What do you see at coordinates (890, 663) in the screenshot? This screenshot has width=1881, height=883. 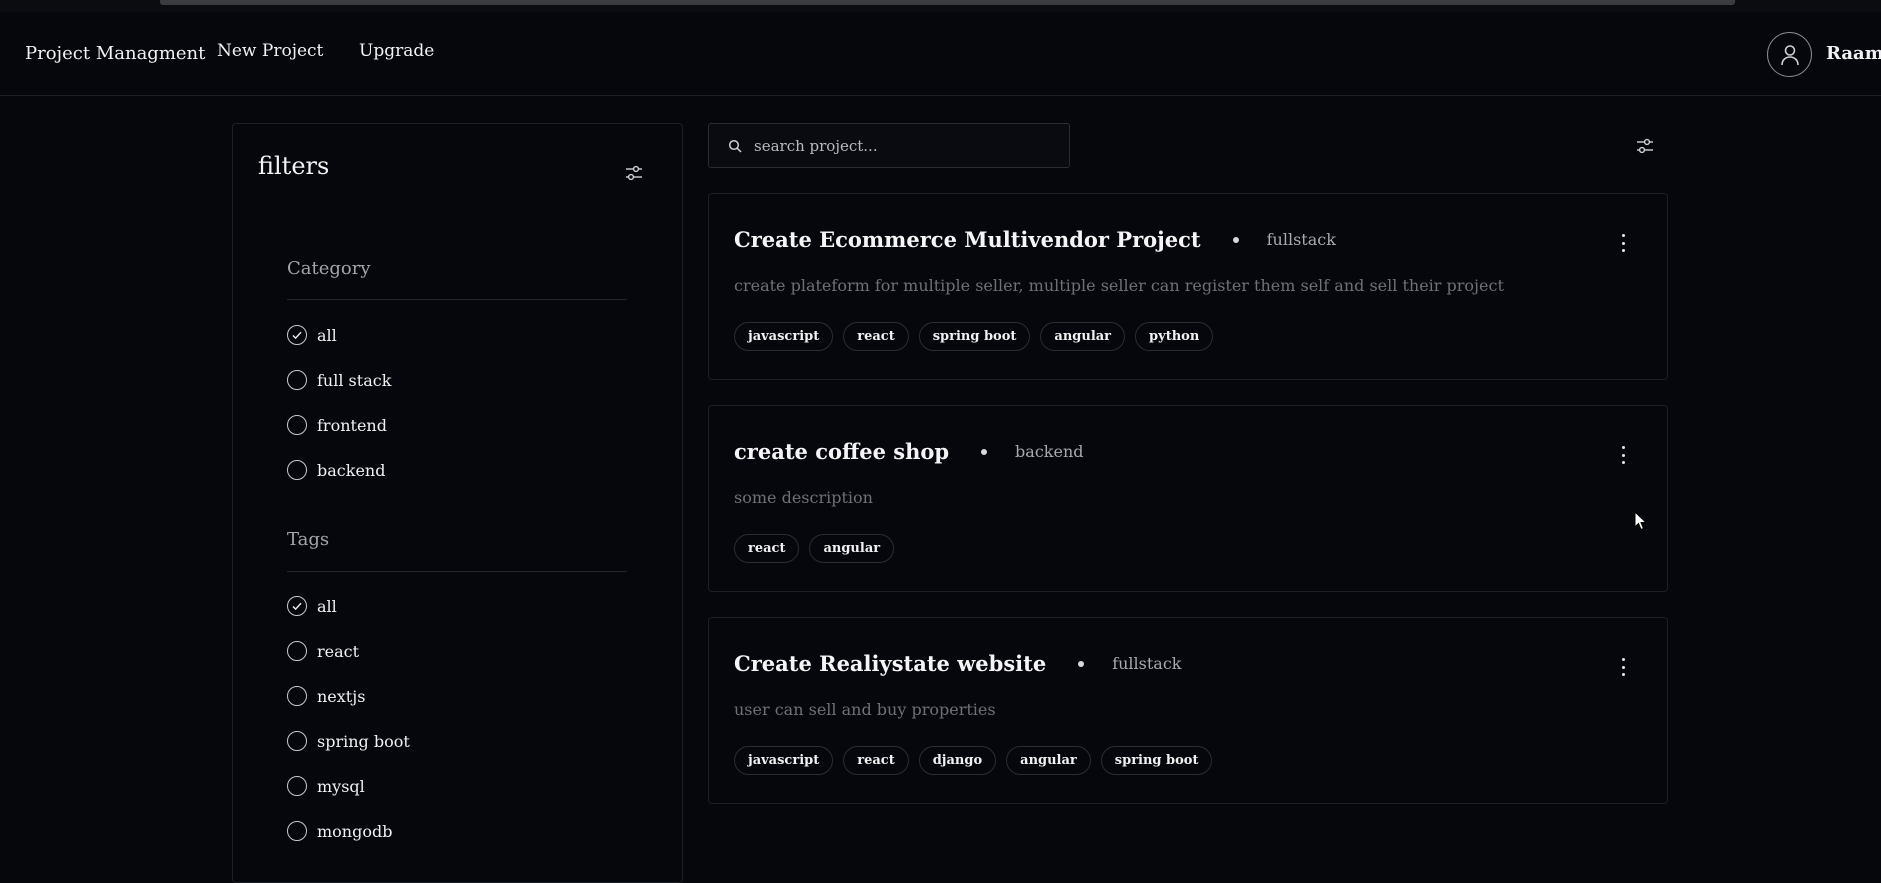 I see `project-title: Create Realiystate website` at bounding box center [890, 663].